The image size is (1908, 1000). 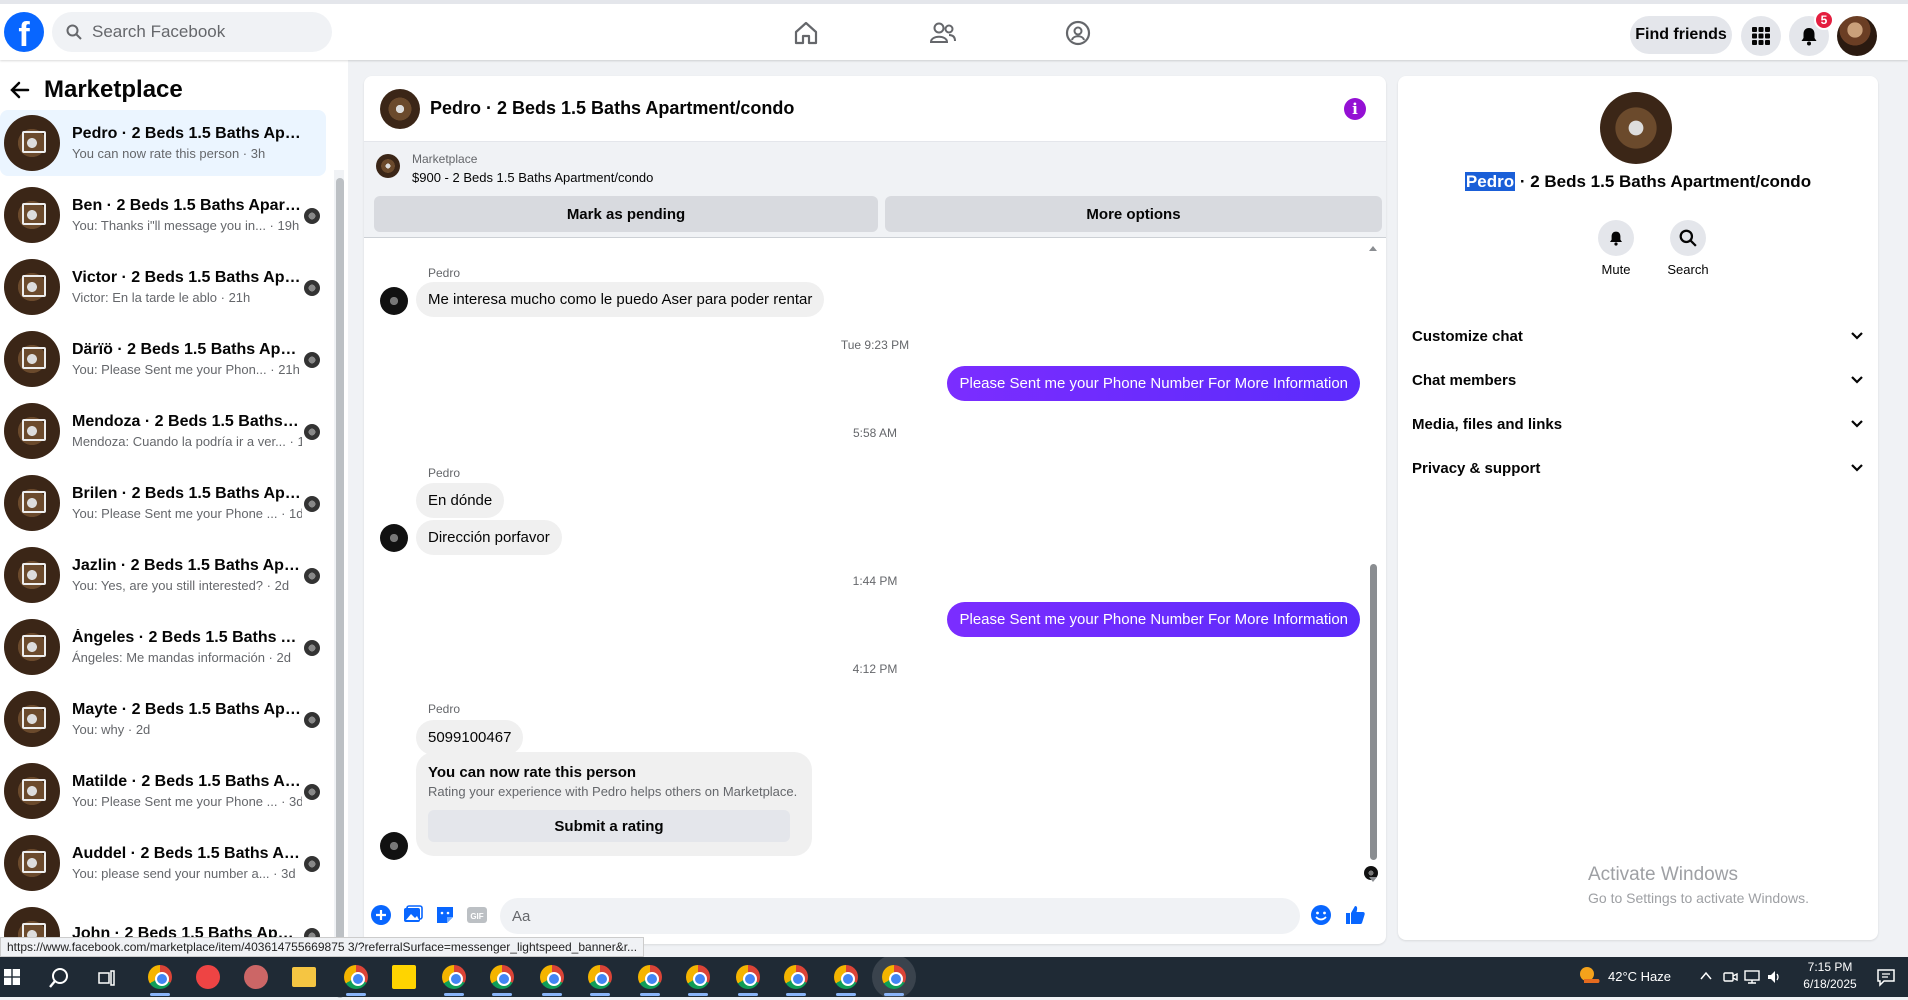 I want to click on search-box: Search Facebook, so click(x=192, y=32).